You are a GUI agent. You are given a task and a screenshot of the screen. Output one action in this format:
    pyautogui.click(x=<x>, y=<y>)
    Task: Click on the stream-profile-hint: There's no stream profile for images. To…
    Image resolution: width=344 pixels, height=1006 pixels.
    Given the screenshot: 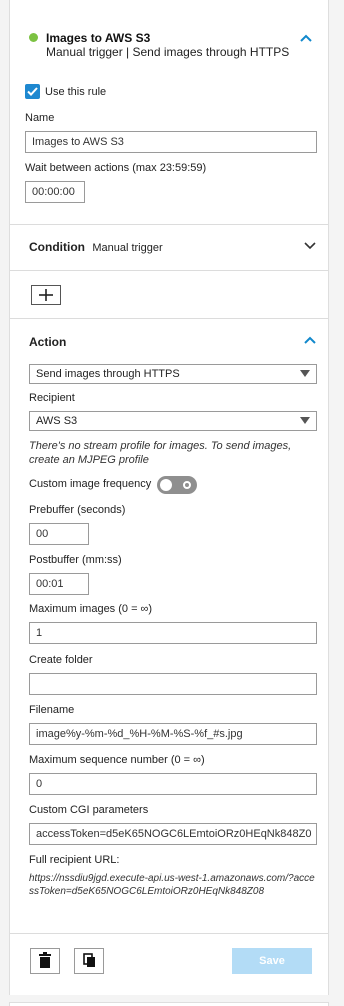 What is the action you would take?
    pyautogui.click(x=160, y=453)
    